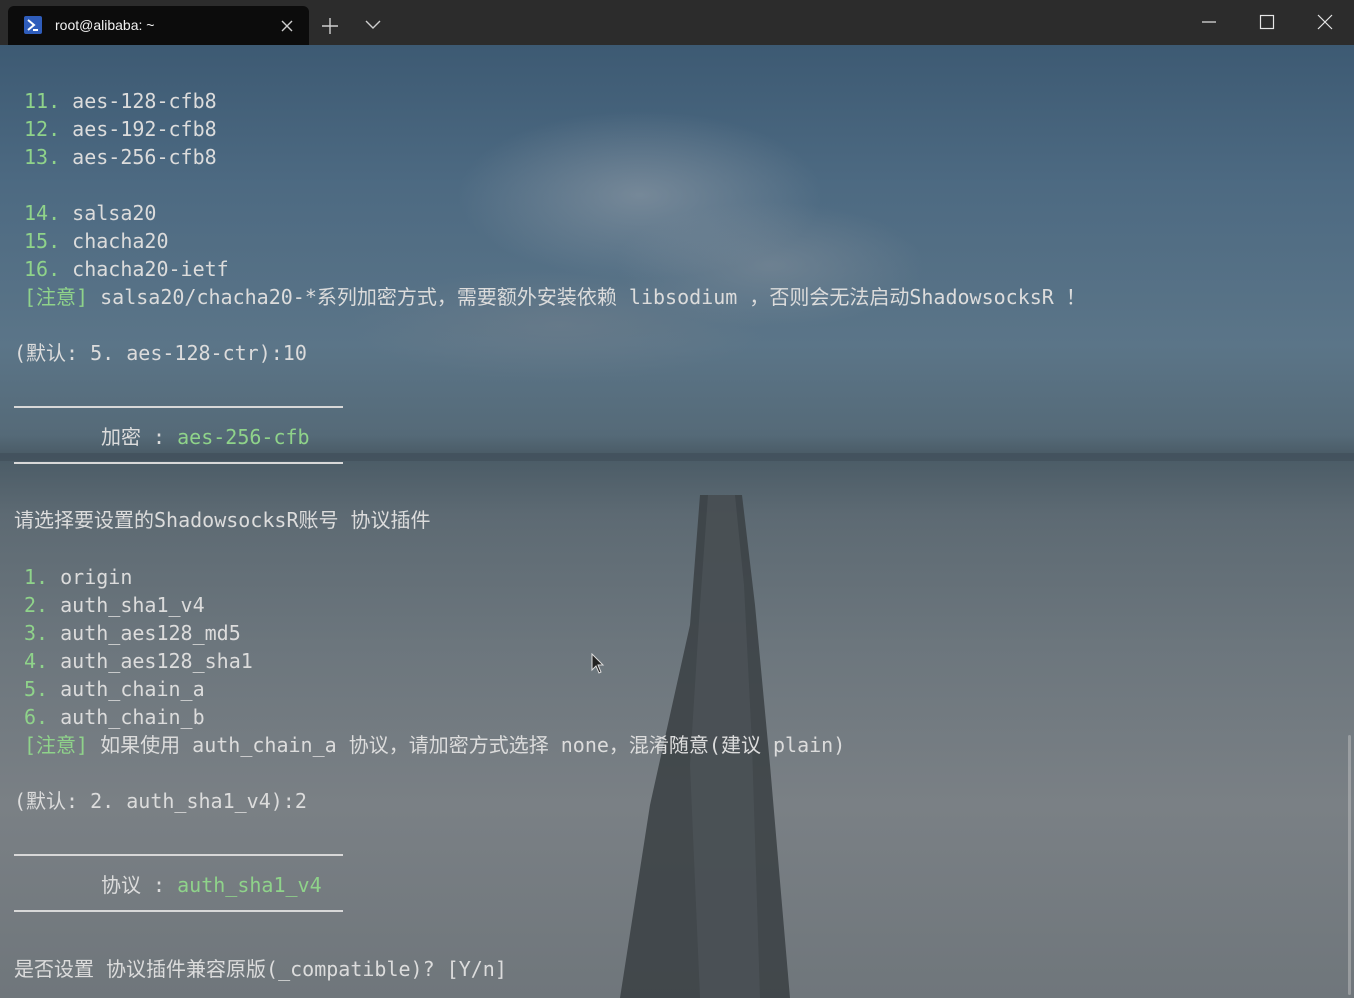  I want to click on list-item: 5. auth_chain_a, so click(114, 689).